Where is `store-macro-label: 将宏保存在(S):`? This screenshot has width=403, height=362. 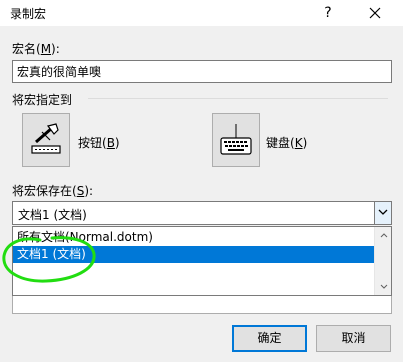 store-macro-label: 将宏保存在(S): is located at coordinates (53, 191).